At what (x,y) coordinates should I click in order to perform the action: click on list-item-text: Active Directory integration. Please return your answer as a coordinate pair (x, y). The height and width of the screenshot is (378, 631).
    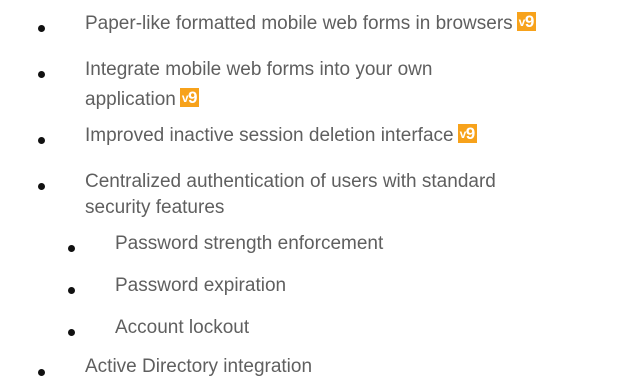
    Looking at the image, I should click on (199, 366).